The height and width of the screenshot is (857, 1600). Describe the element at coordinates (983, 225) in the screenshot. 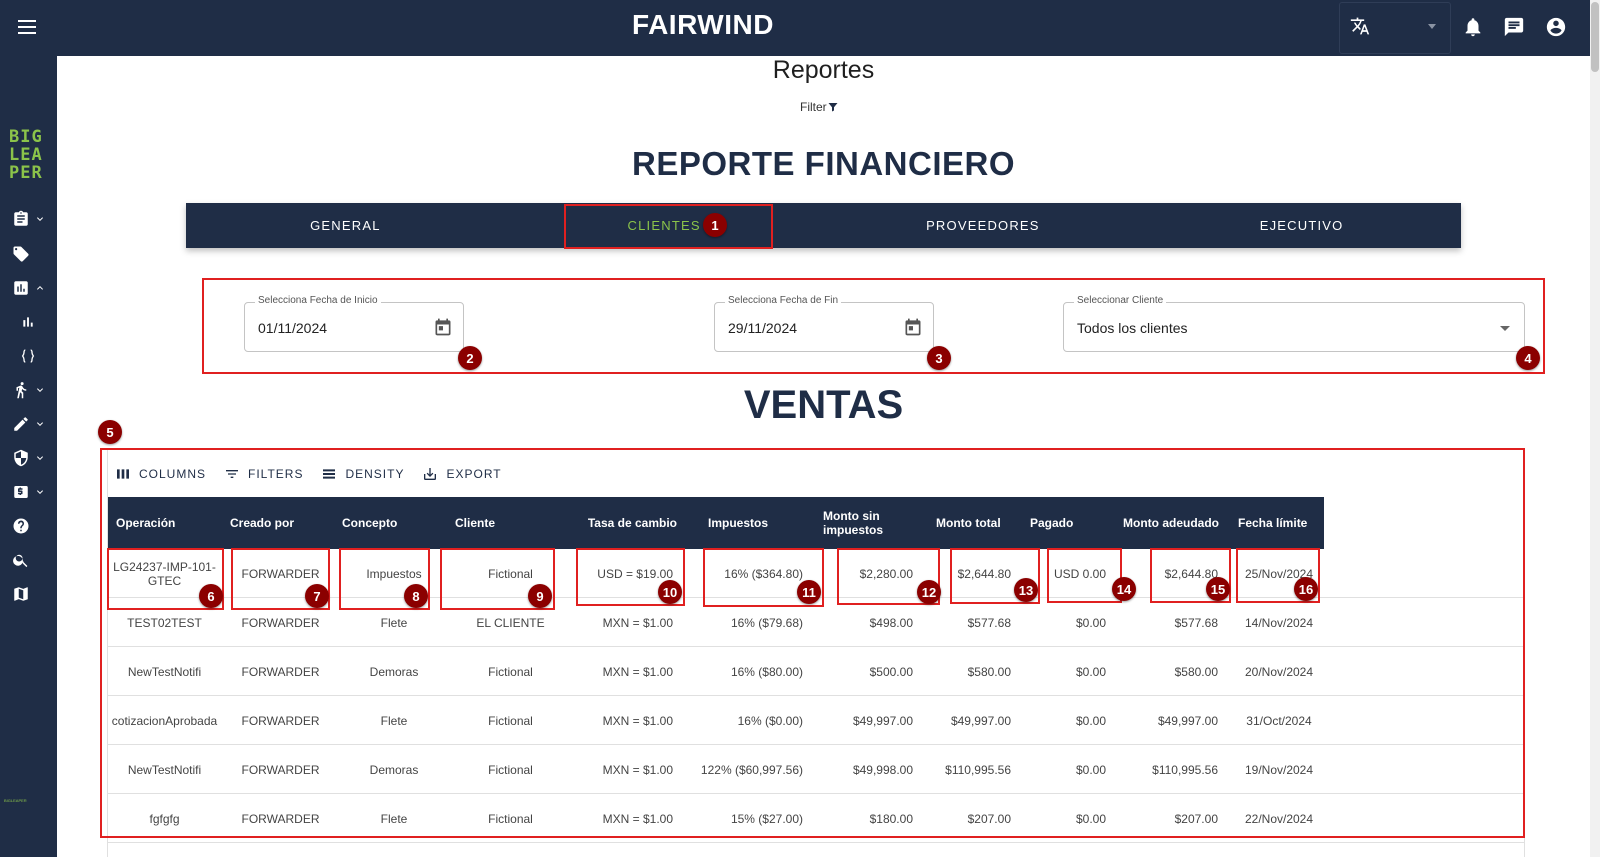

I see `tab-proveedores: PROVEEDORES` at that location.